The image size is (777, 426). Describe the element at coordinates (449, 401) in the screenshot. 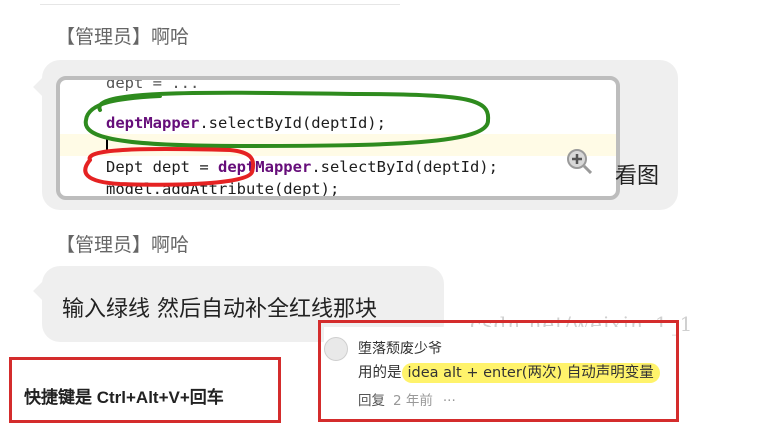

I see `more-options-icon: ···` at that location.